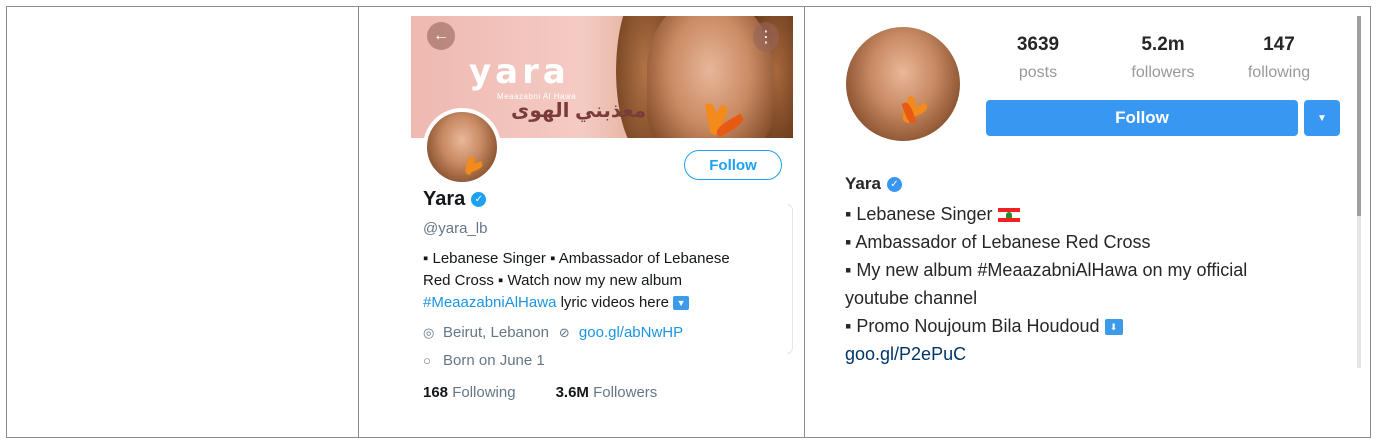  Describe the element at coordinates (766, 37) in the screenshot. I see `more-options-icon: ⋮` at that location.